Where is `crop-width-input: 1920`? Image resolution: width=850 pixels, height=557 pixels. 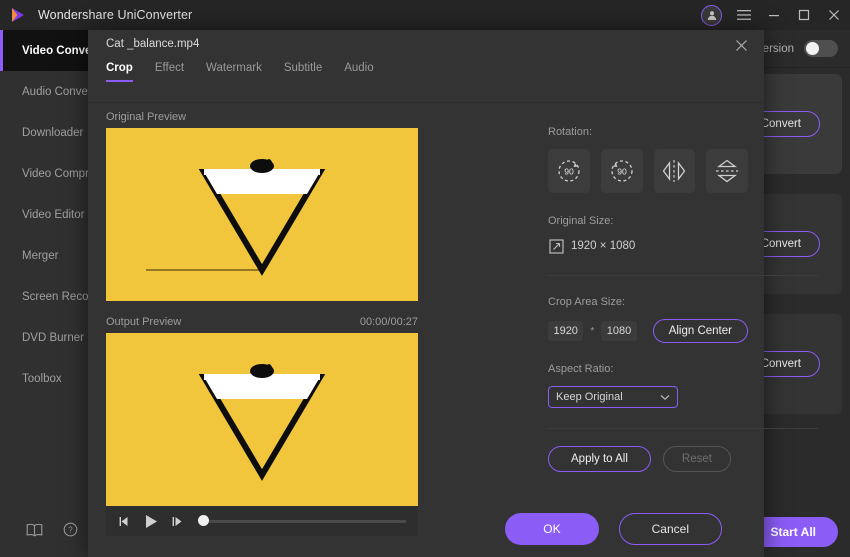
crop-width-input: 1920 is located at coordinates (566, 331).